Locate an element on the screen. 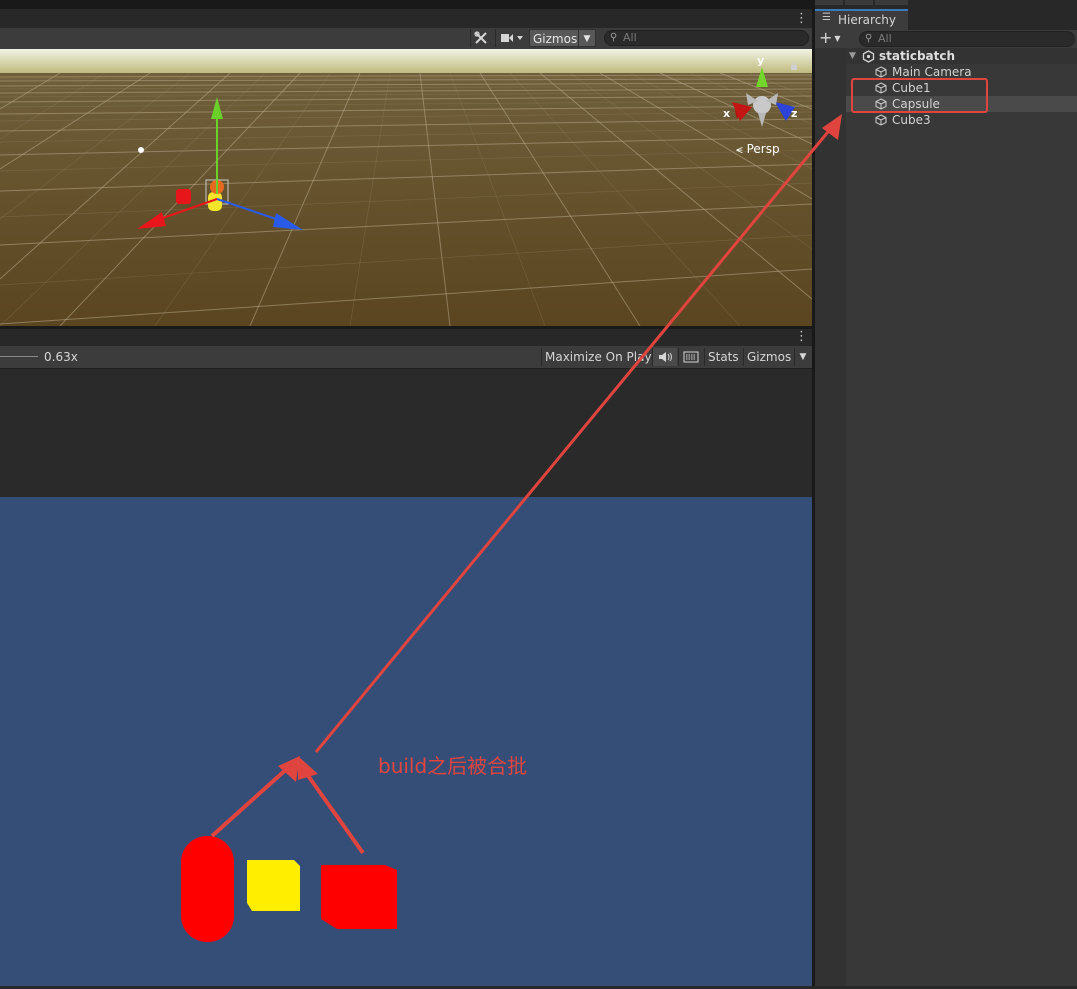 This screenshot has width=1077, height=989. gizmo-z-label: z is located at coordinates (794, 113).